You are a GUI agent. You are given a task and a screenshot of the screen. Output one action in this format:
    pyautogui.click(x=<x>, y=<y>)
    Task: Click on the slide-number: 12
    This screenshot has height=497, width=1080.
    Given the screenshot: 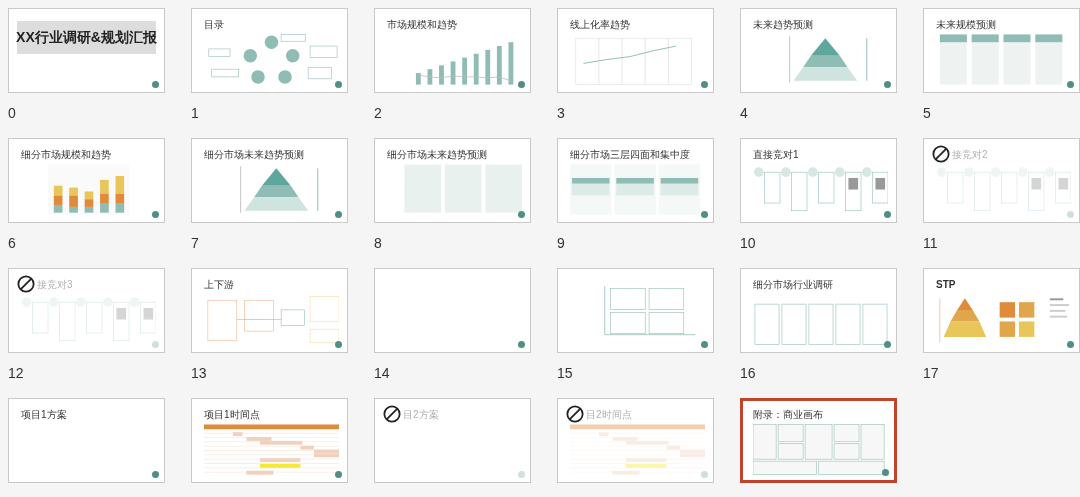 What is the action you would take?
    pyautogui.click(x=16, y=373)
    